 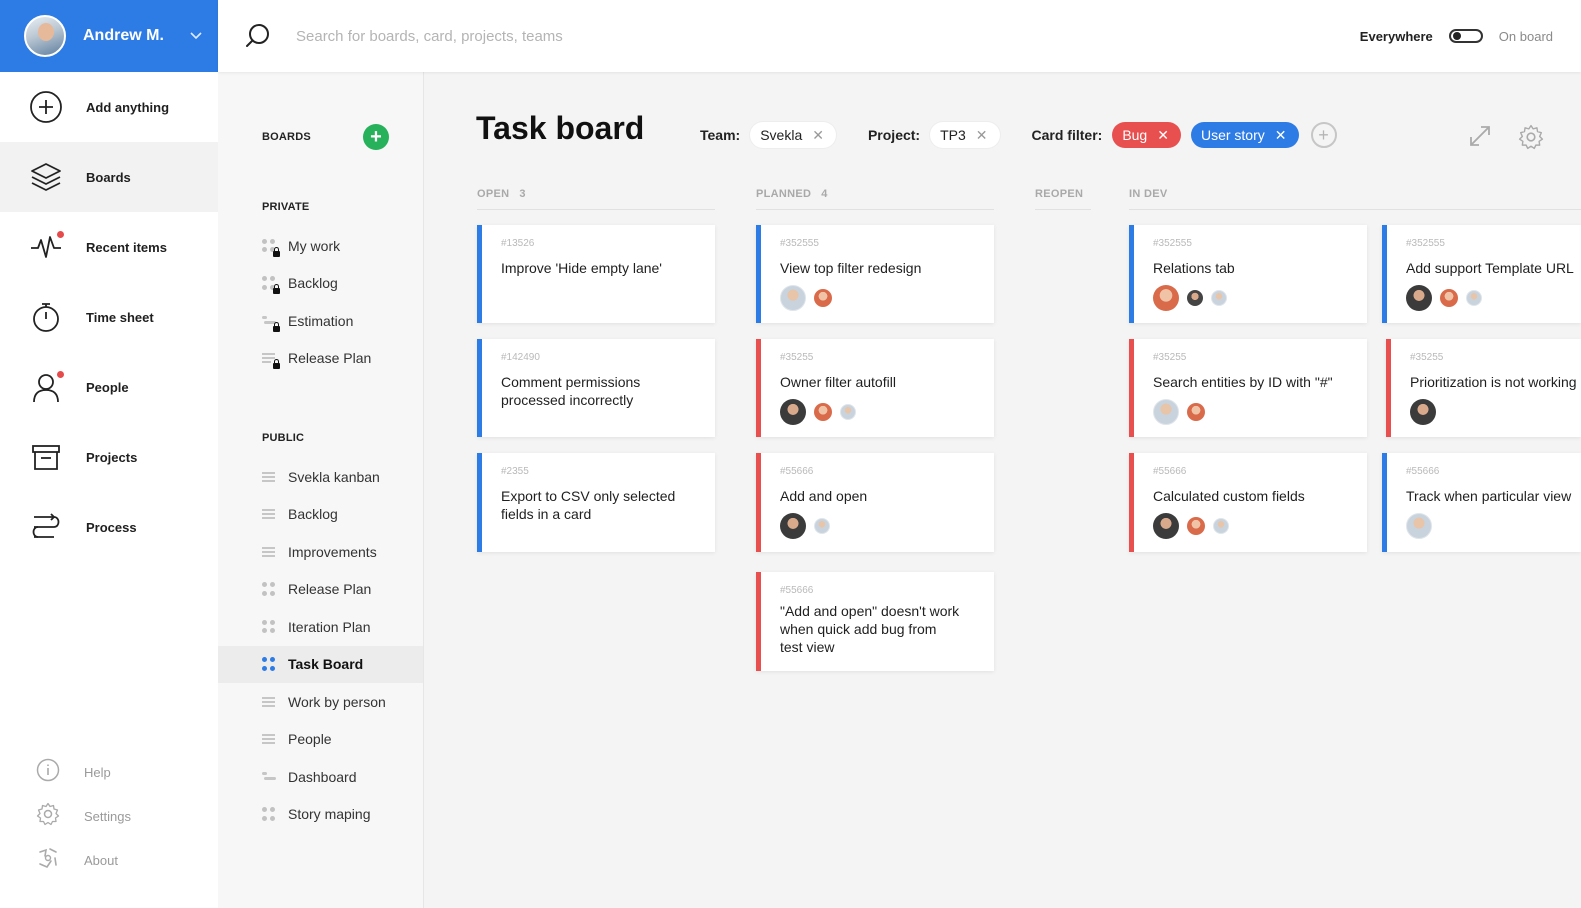 I want to click on card-55666-calculated: #55666 Calculated custom fields, so click(x=1248, y=502).